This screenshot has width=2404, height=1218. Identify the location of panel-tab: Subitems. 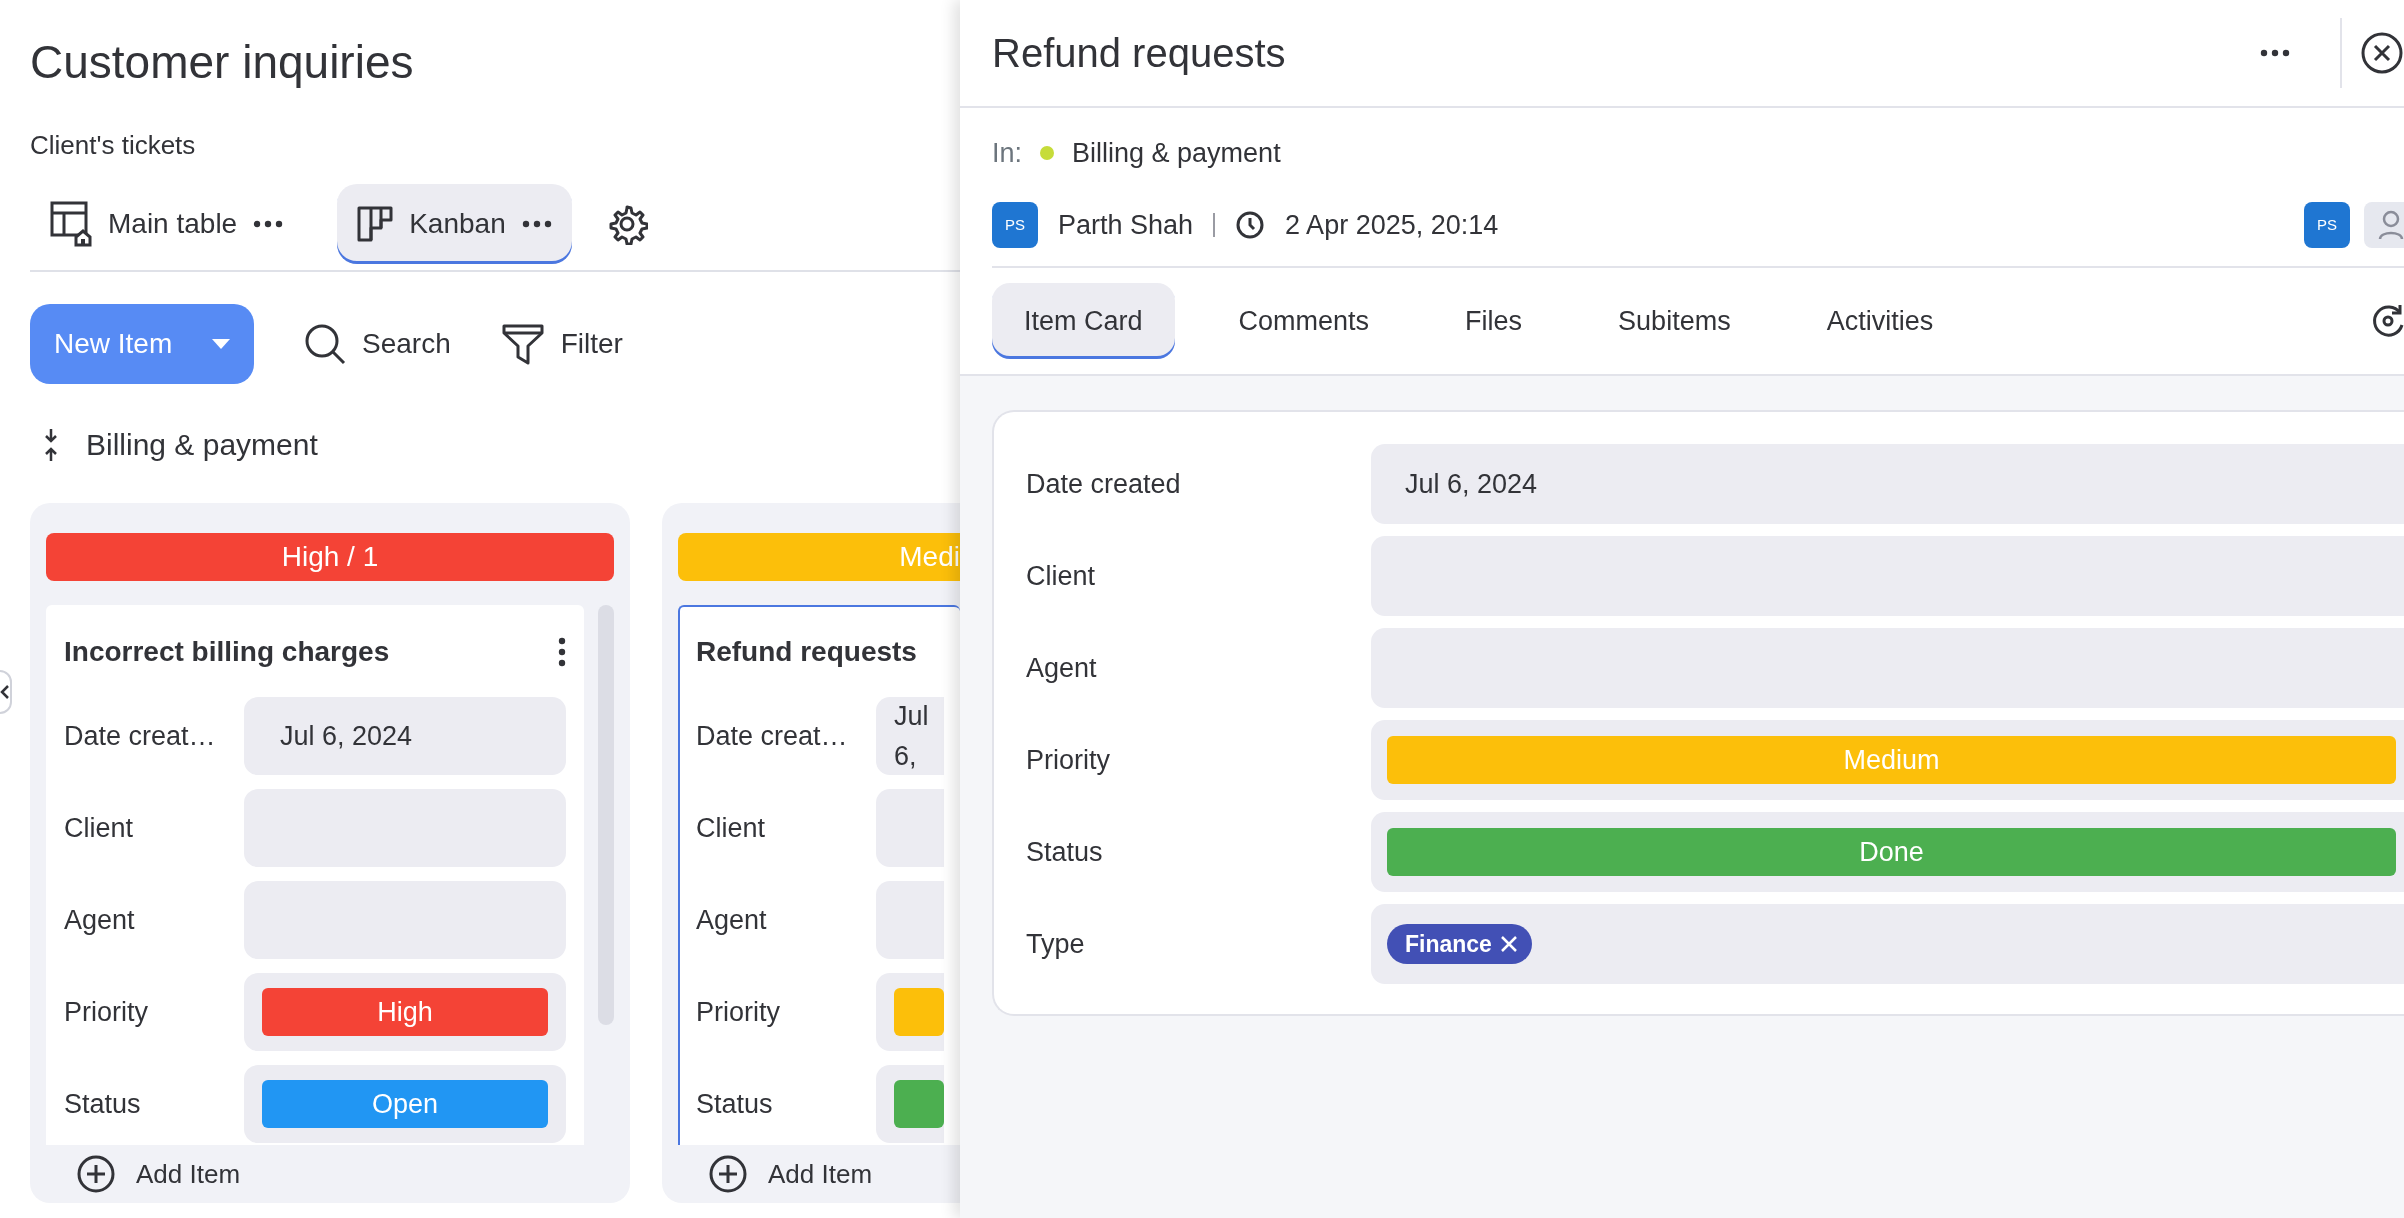
(1674, 321).